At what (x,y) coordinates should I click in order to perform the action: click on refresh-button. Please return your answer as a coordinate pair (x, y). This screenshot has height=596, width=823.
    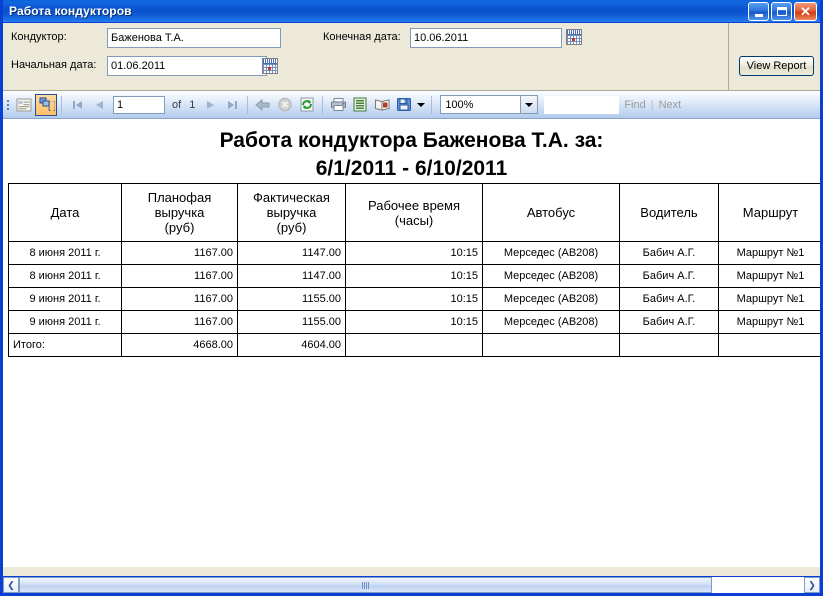
    Looking at the image, I should click on (307, 105).